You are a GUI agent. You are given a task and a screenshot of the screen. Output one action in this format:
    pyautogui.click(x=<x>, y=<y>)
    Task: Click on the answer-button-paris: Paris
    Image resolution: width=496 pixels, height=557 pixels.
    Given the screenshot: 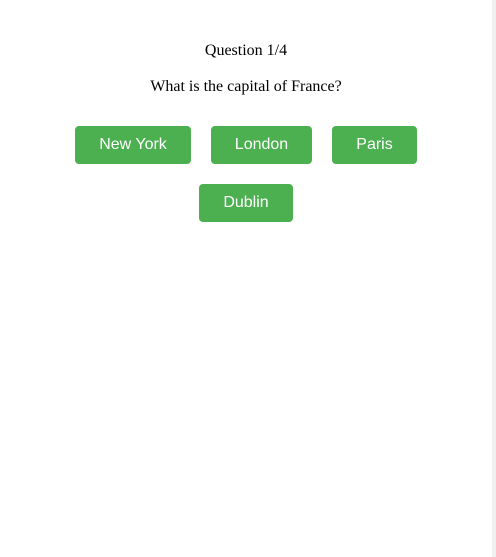 What is the action you would take?
    pyautogui.click(x=374, y=145)
    